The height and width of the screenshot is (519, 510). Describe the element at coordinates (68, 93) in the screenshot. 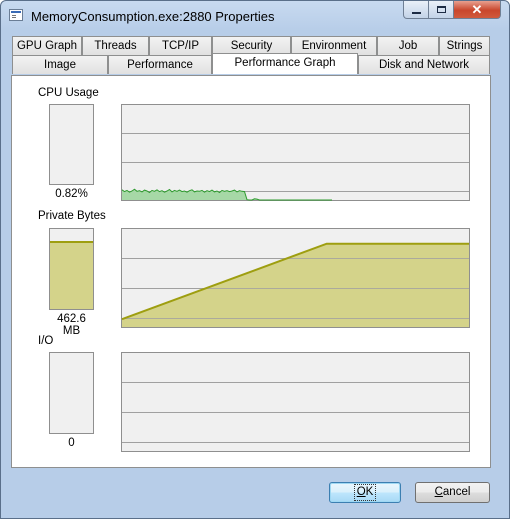

I see `cpu-usage-label: CPU Usage` at that location.